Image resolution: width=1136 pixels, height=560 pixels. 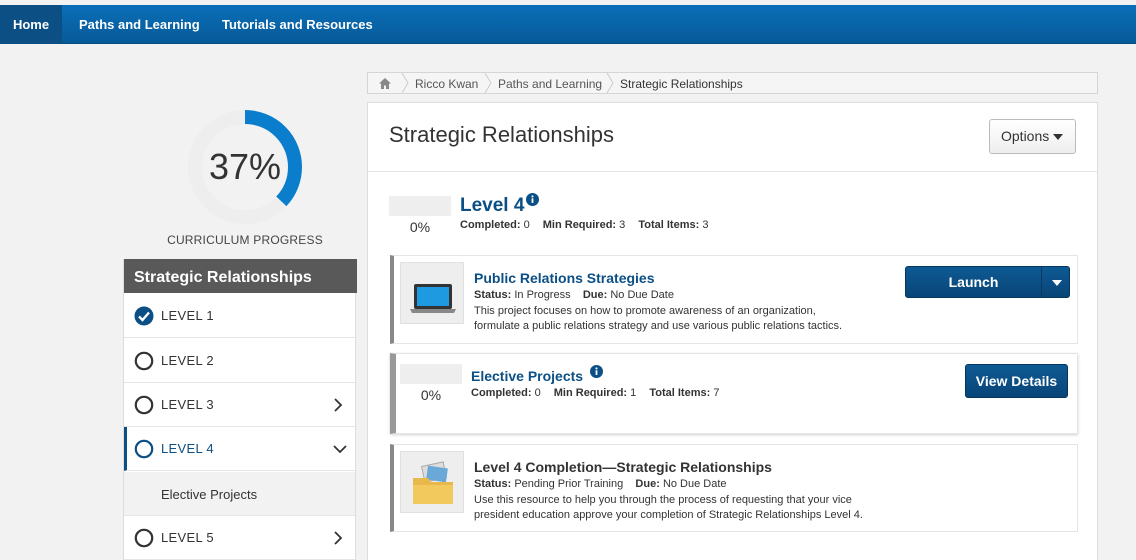 I want to click on button-split-divider, so click(x=1041, y=282).